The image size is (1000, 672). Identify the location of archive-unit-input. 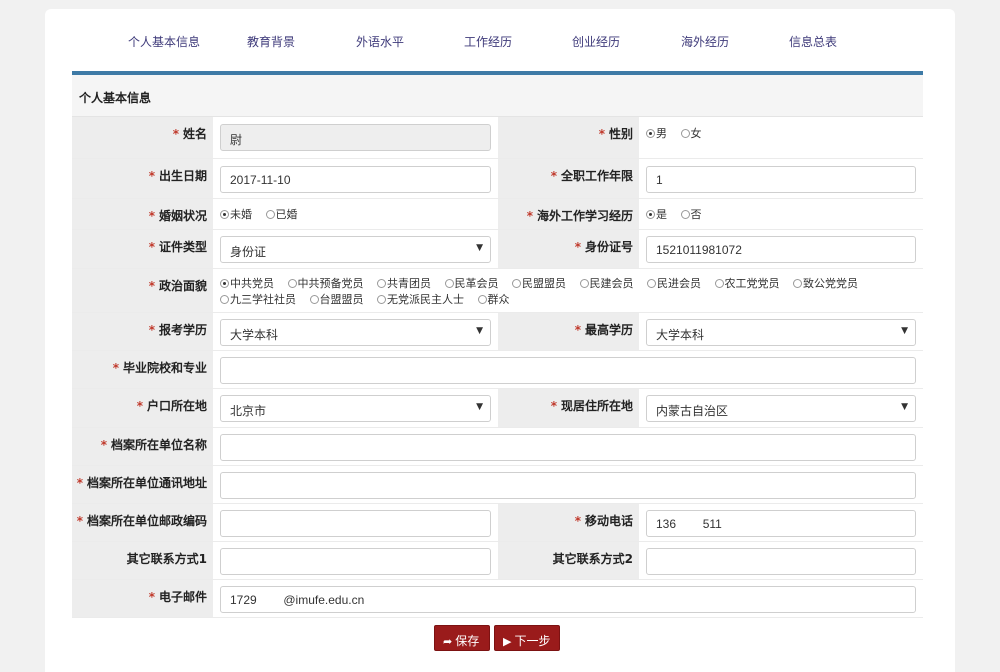
(568, 447).